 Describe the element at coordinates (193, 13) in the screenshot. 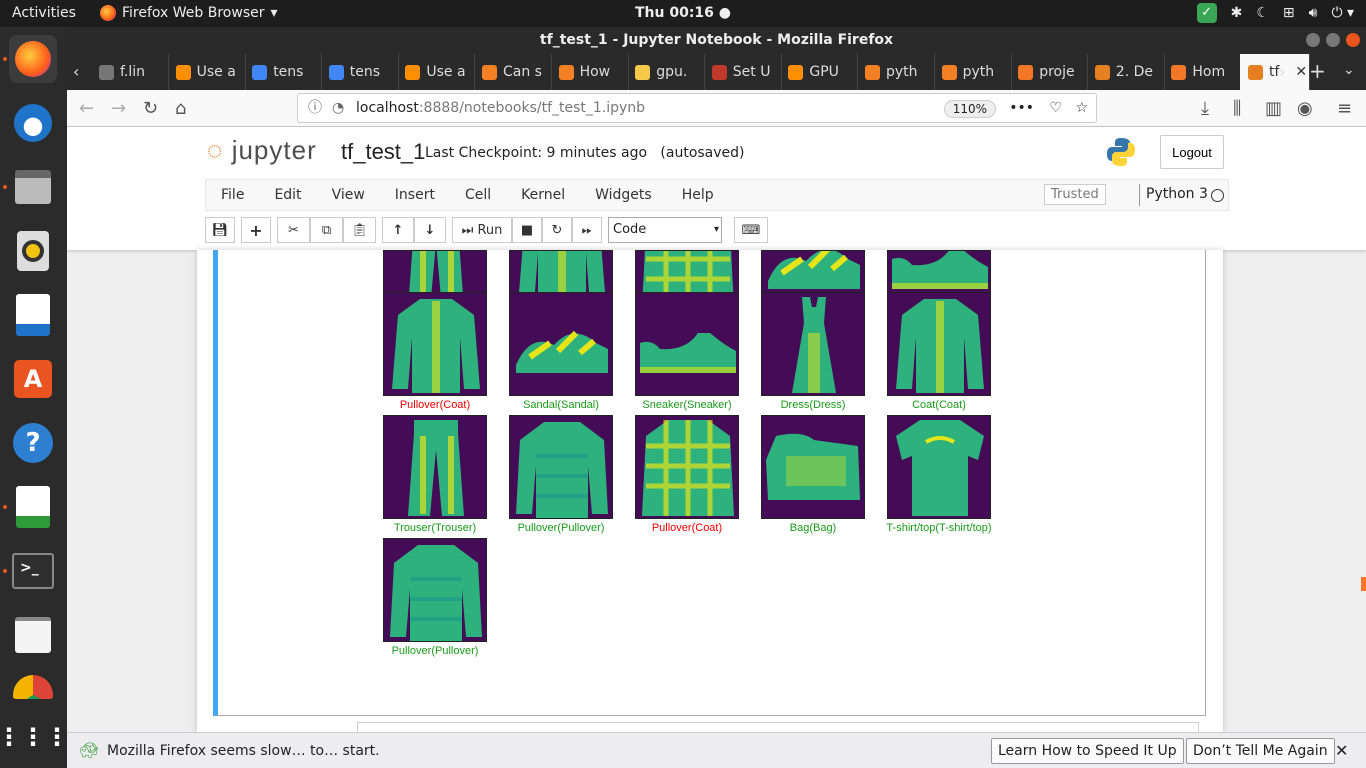

I see `app-menu-label: Firefox Web Browser` at that location.